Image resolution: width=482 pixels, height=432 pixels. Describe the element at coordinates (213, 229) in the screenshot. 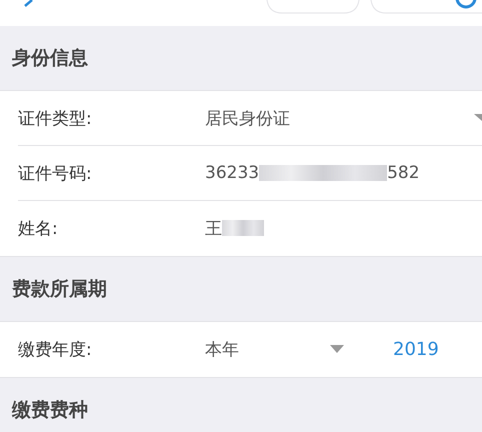

I see `field-value: 王` at that location.